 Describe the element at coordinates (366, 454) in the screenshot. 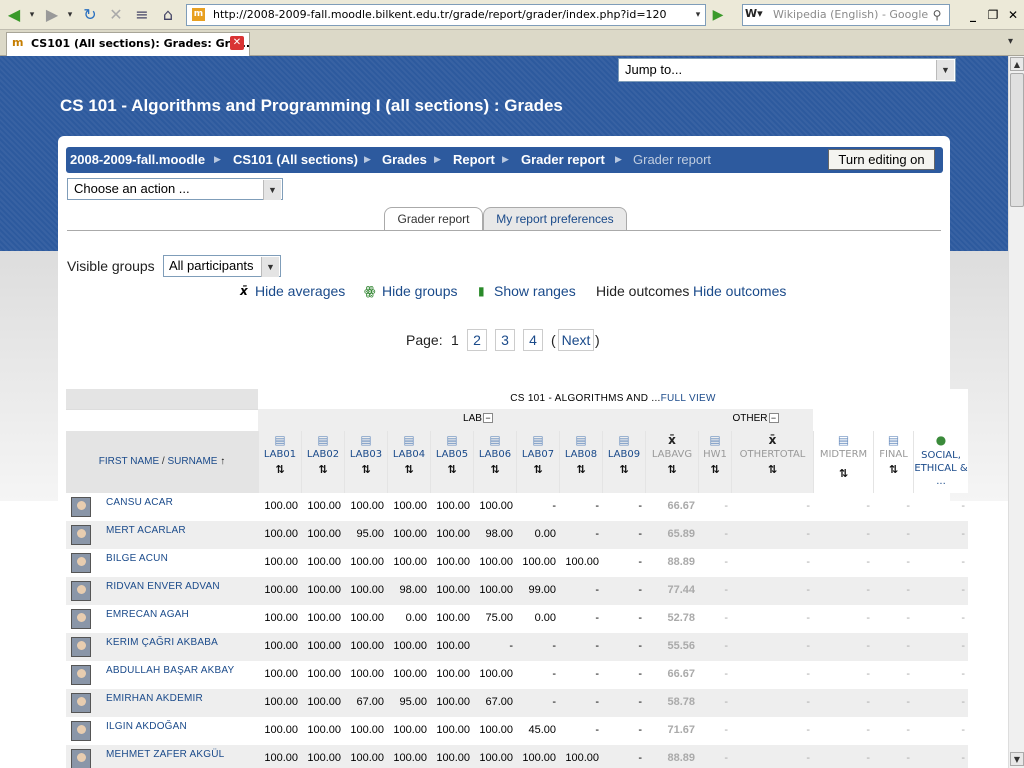

I see `column-label: LAB03` at that location.